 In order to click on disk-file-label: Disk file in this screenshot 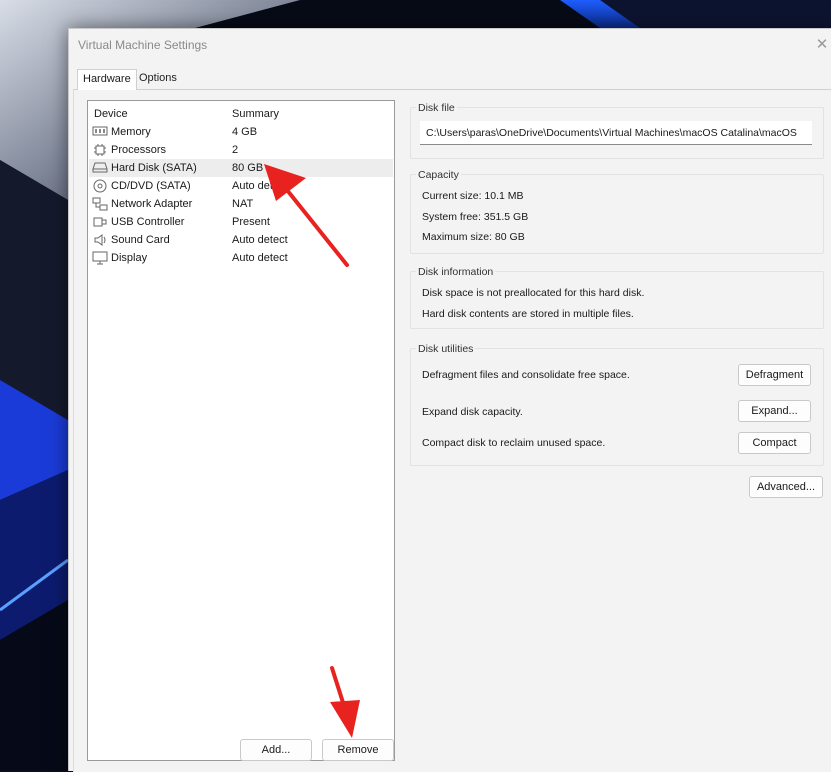, I will do `click(436, 108)`.